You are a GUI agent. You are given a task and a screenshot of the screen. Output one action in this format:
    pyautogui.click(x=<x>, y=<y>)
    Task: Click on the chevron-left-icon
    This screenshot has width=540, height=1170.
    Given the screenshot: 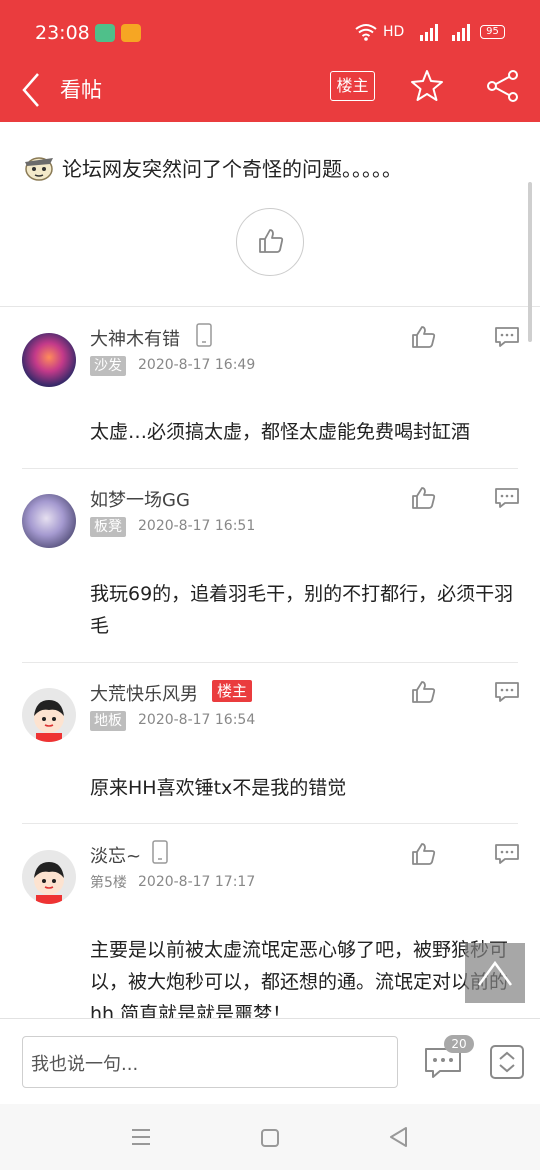 What is the action you would take?
    pyautogui.click(x=32, y=90)
    